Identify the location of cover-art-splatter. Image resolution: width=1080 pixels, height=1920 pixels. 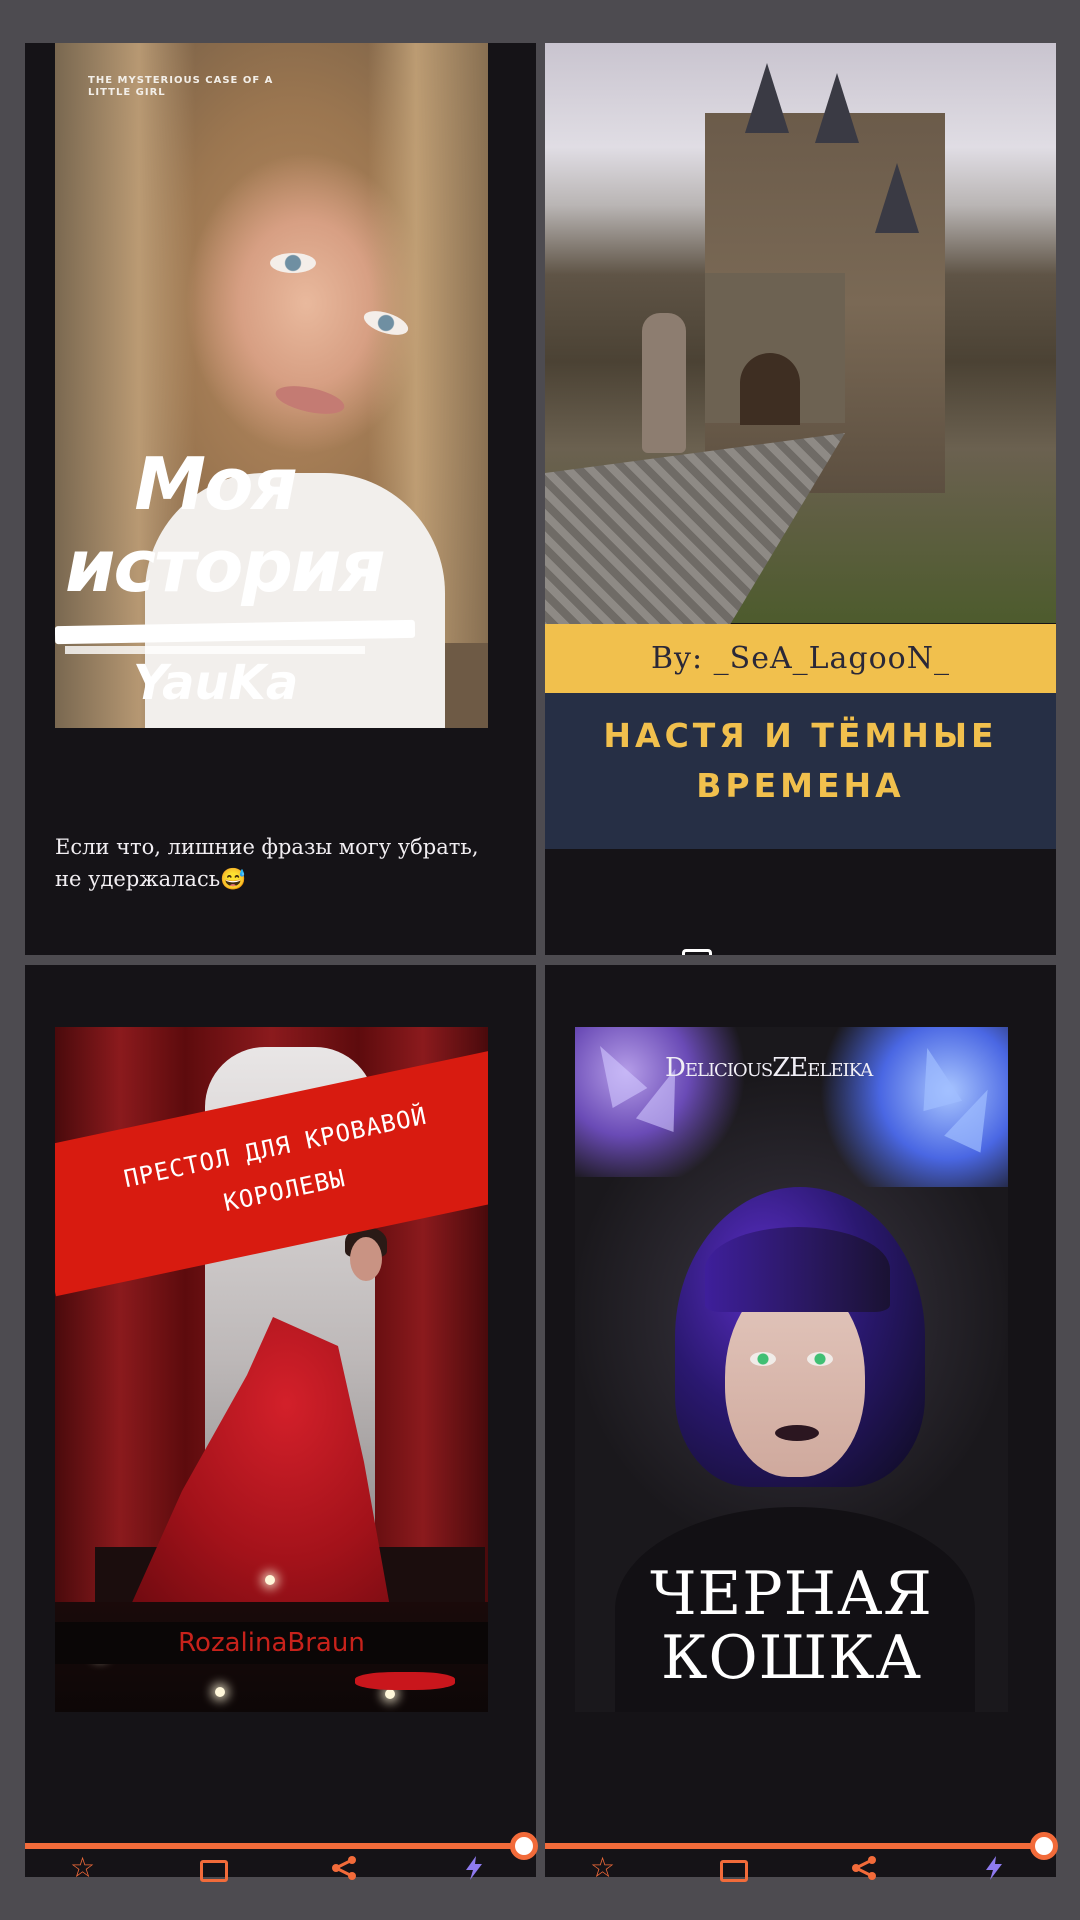
(405, 1681).